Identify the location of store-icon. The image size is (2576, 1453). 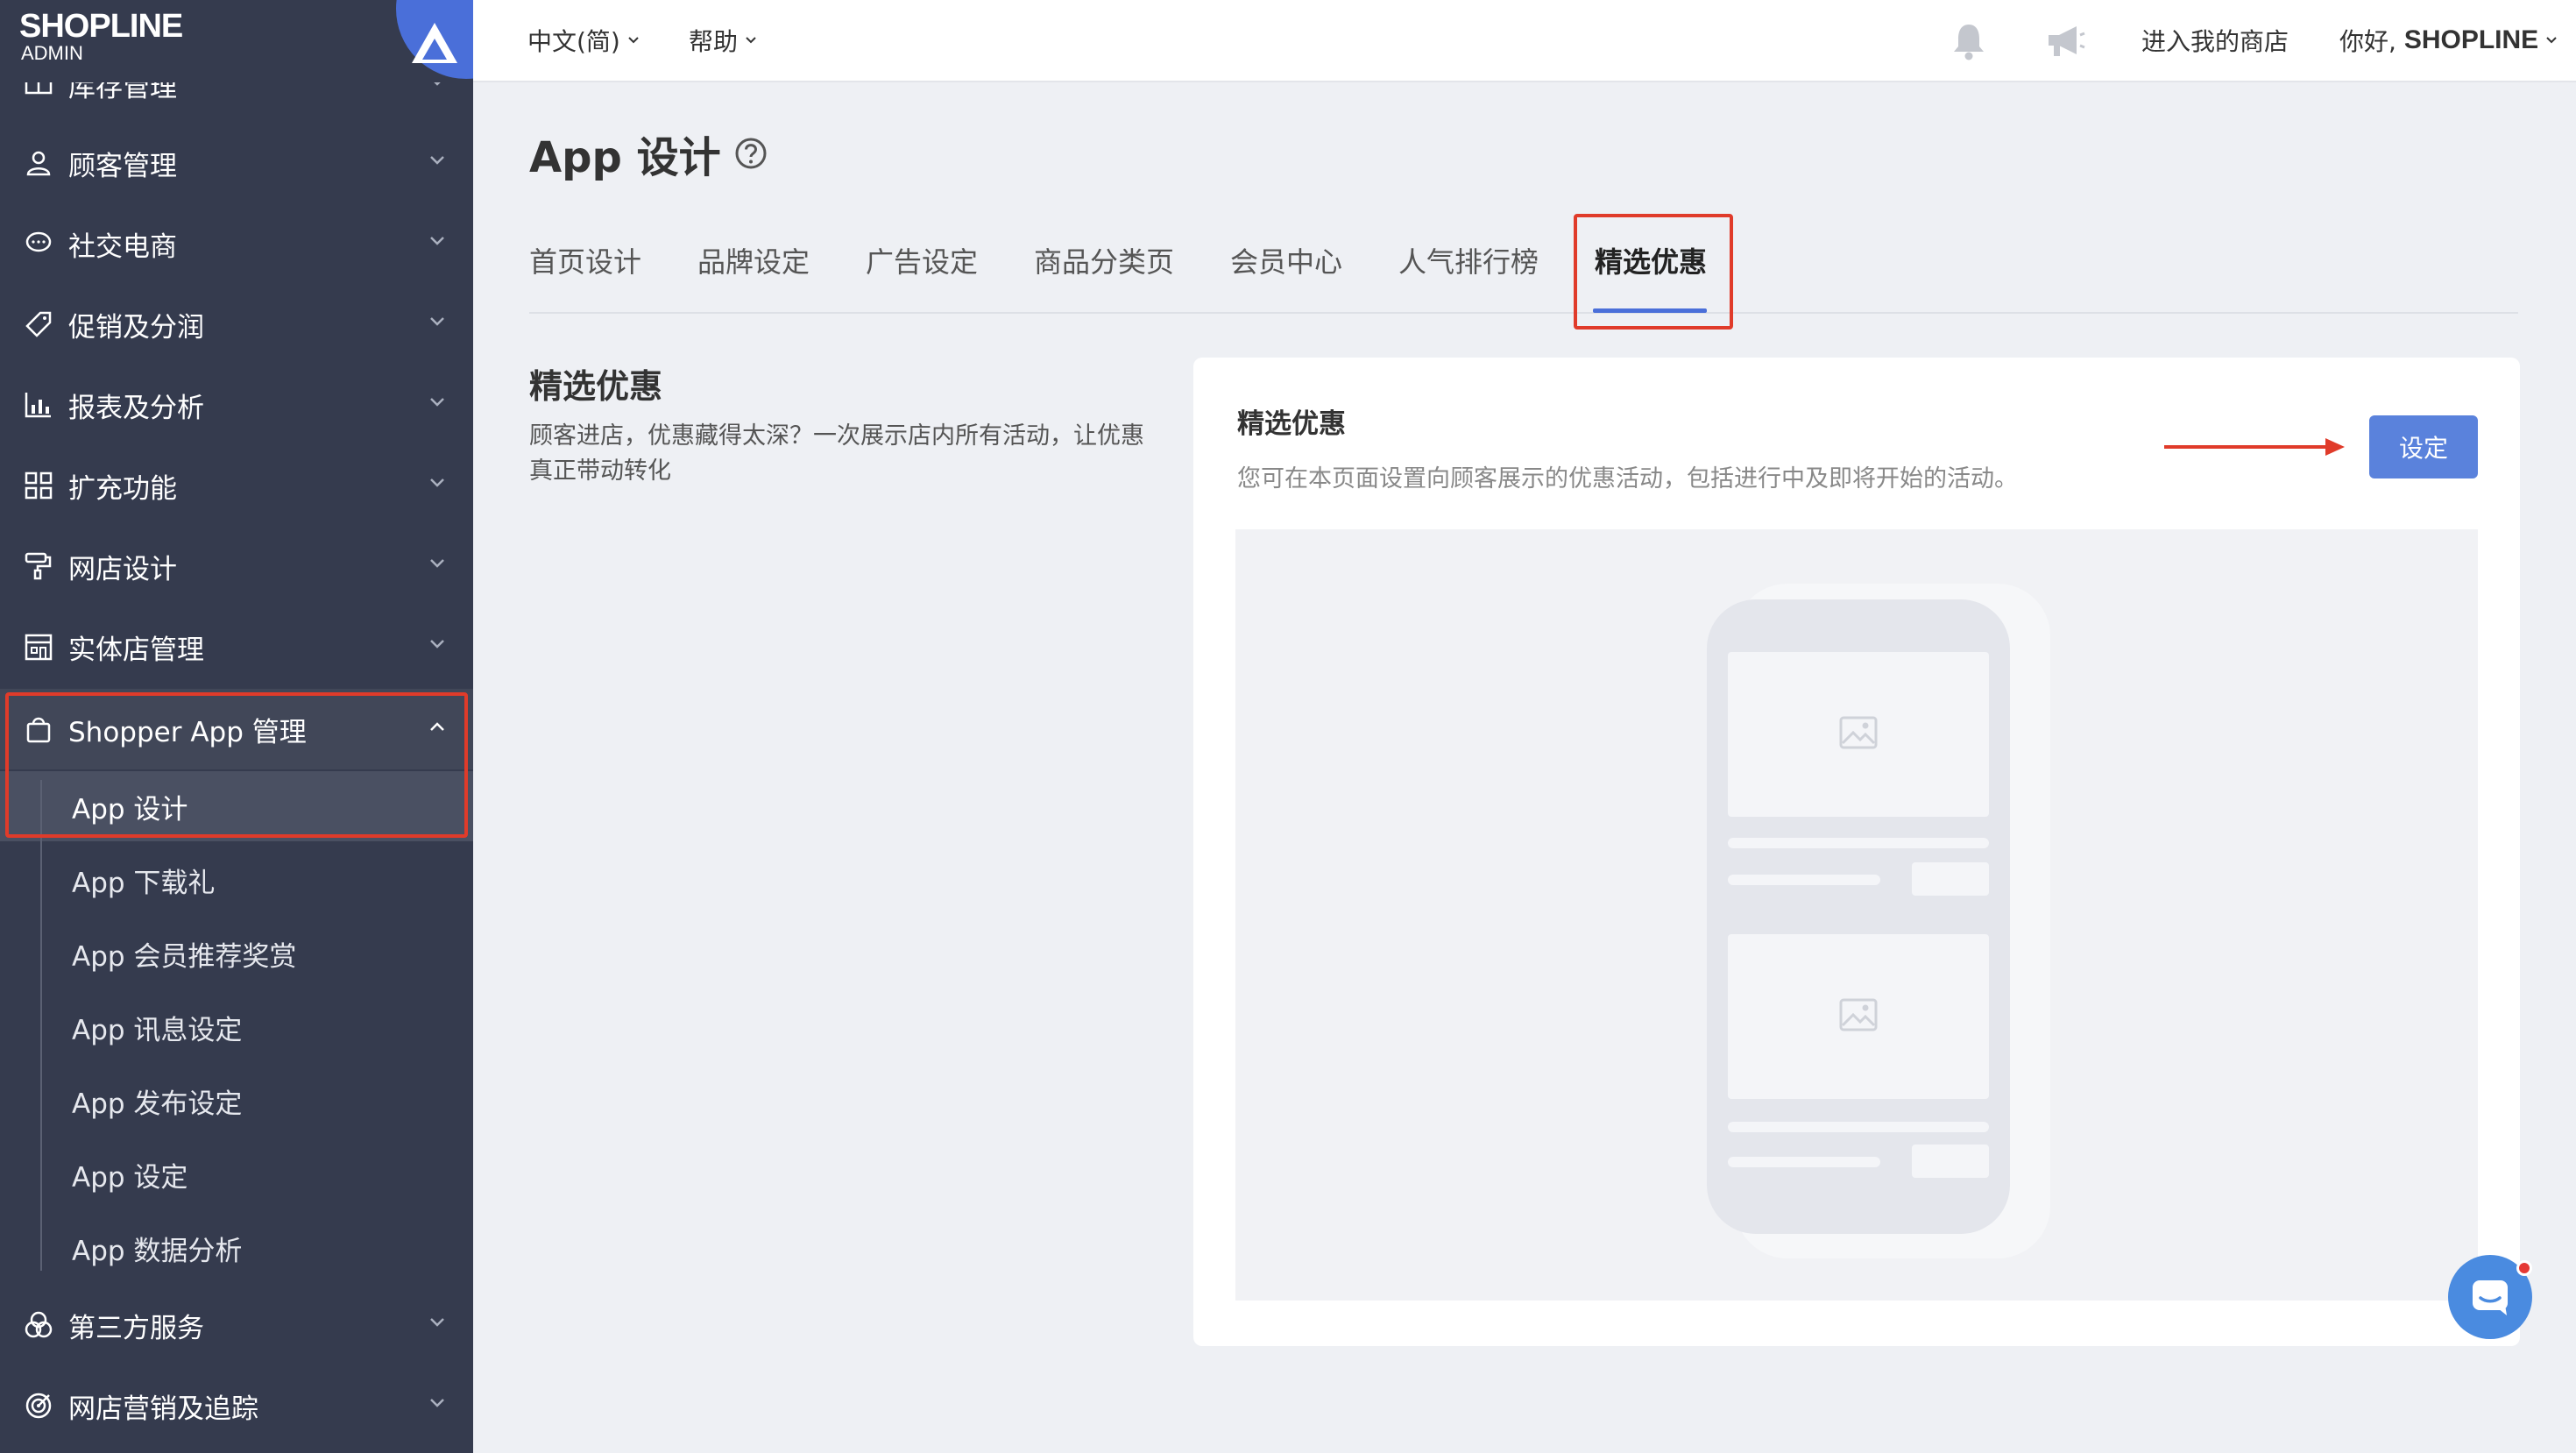
(38, 647).